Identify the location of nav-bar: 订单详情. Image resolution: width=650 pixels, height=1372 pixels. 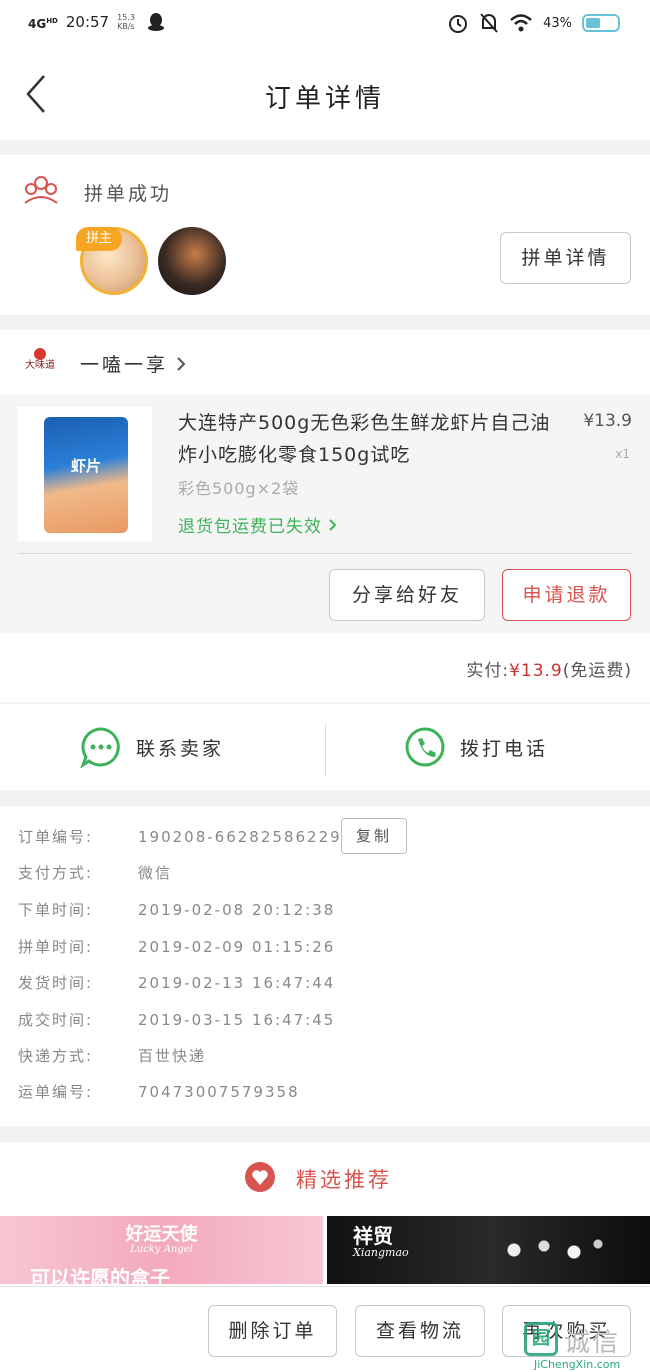
(325, 96).